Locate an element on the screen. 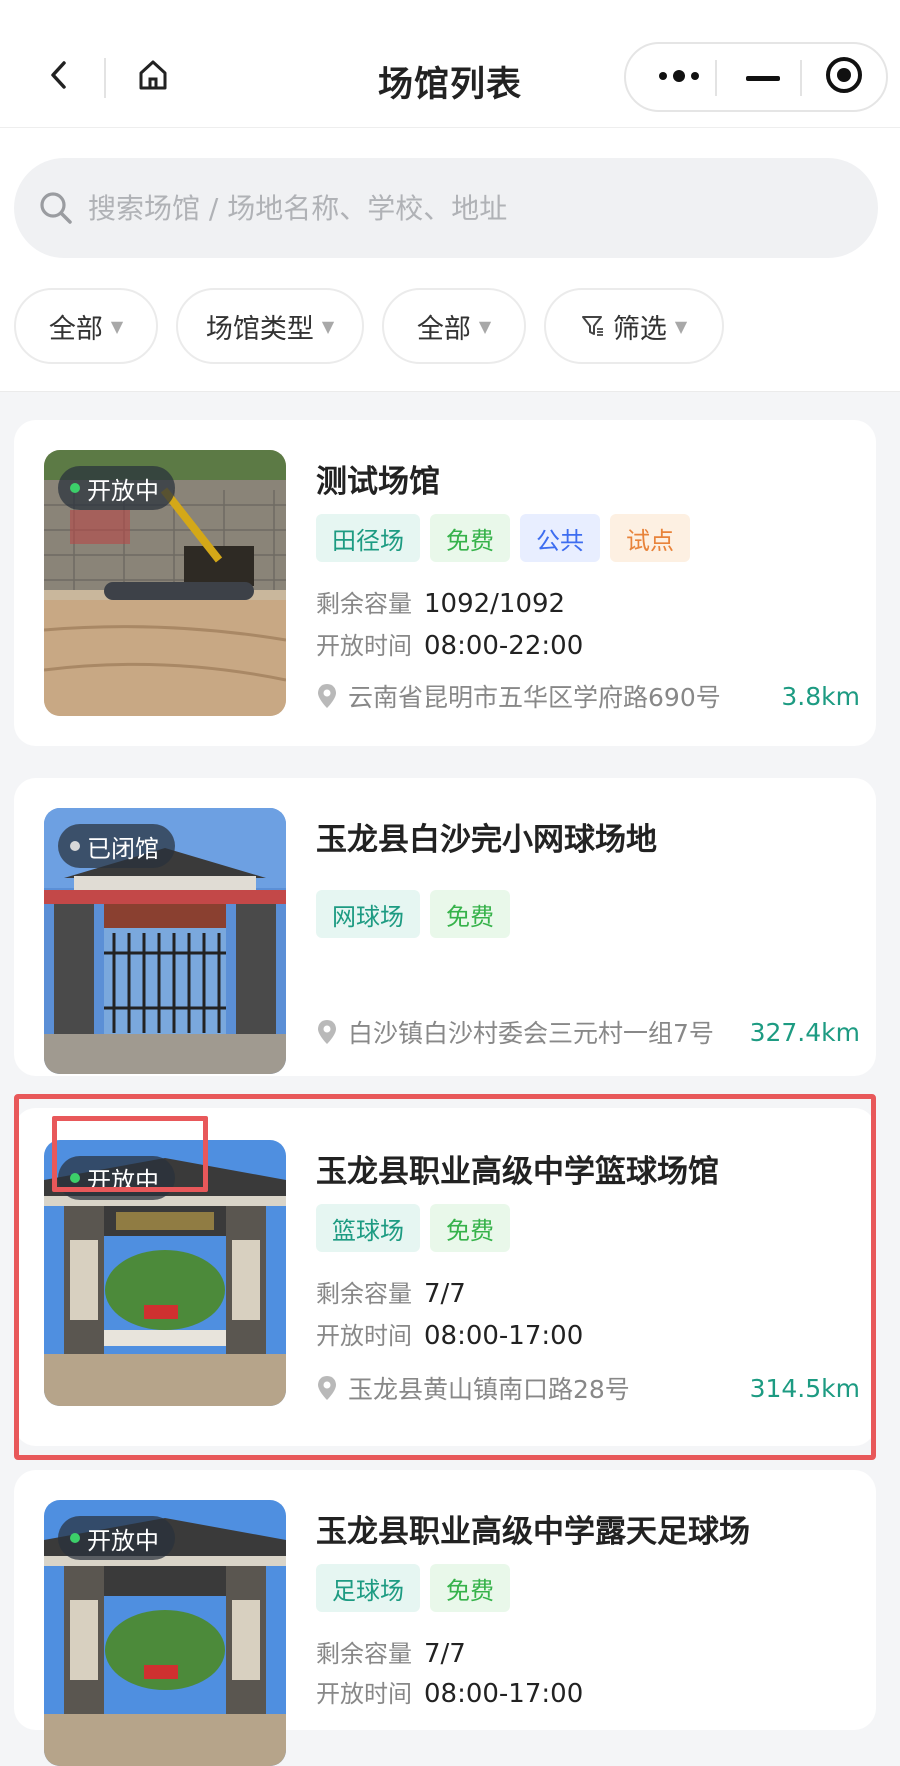 The width and height of the screenshot is (900, 1766). capacity-row: 剩余容量 1092/1092 is located at coordinates (440, 601).